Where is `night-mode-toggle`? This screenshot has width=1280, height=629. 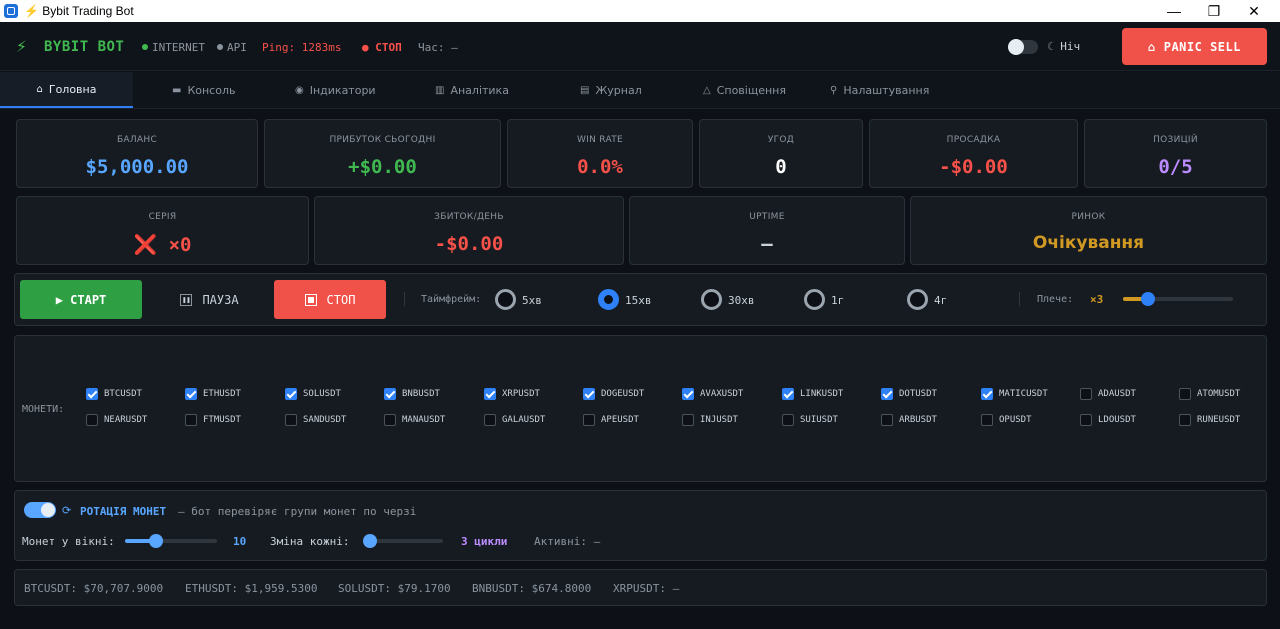
night-mode-toggle is located at coordinates (1023, 47).